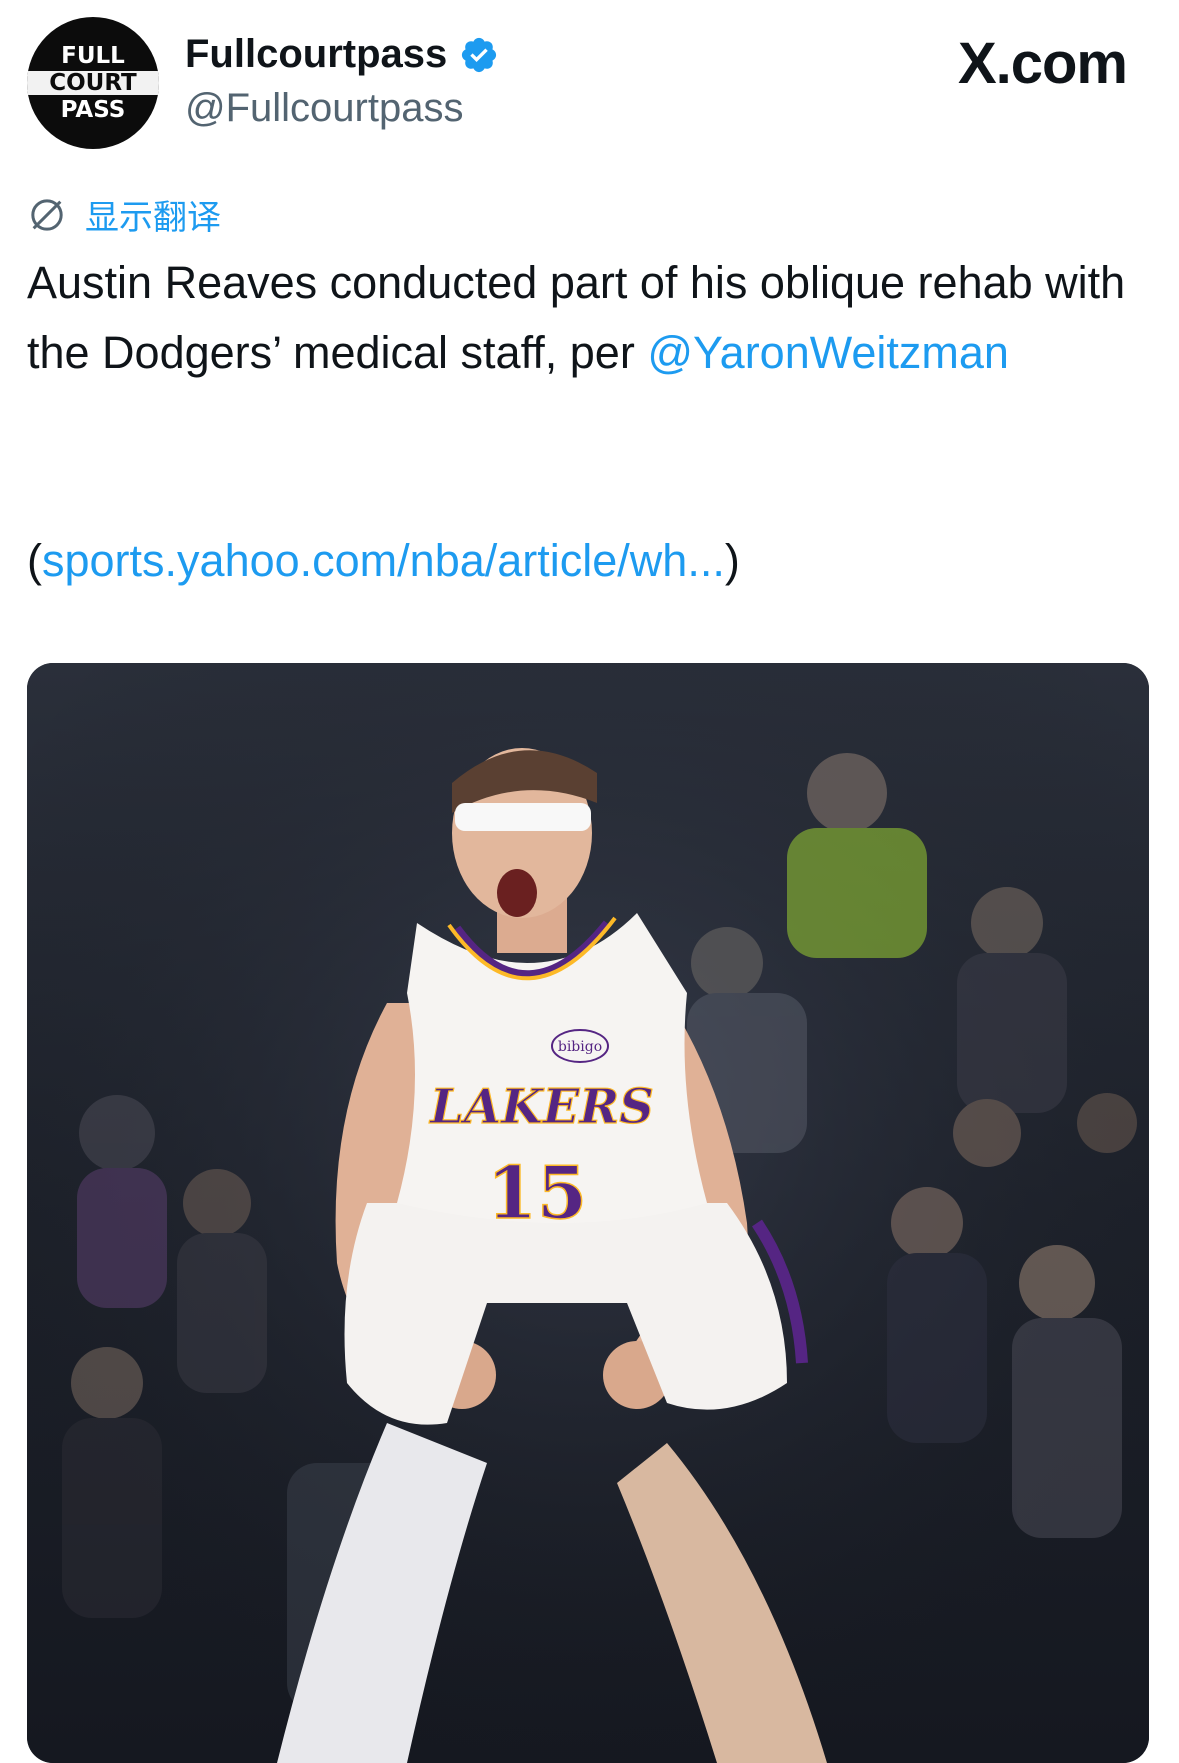 This screenshot has height=1763, width=1179. I want to click on avatar-logo-band: COURT, so click(93, 83).